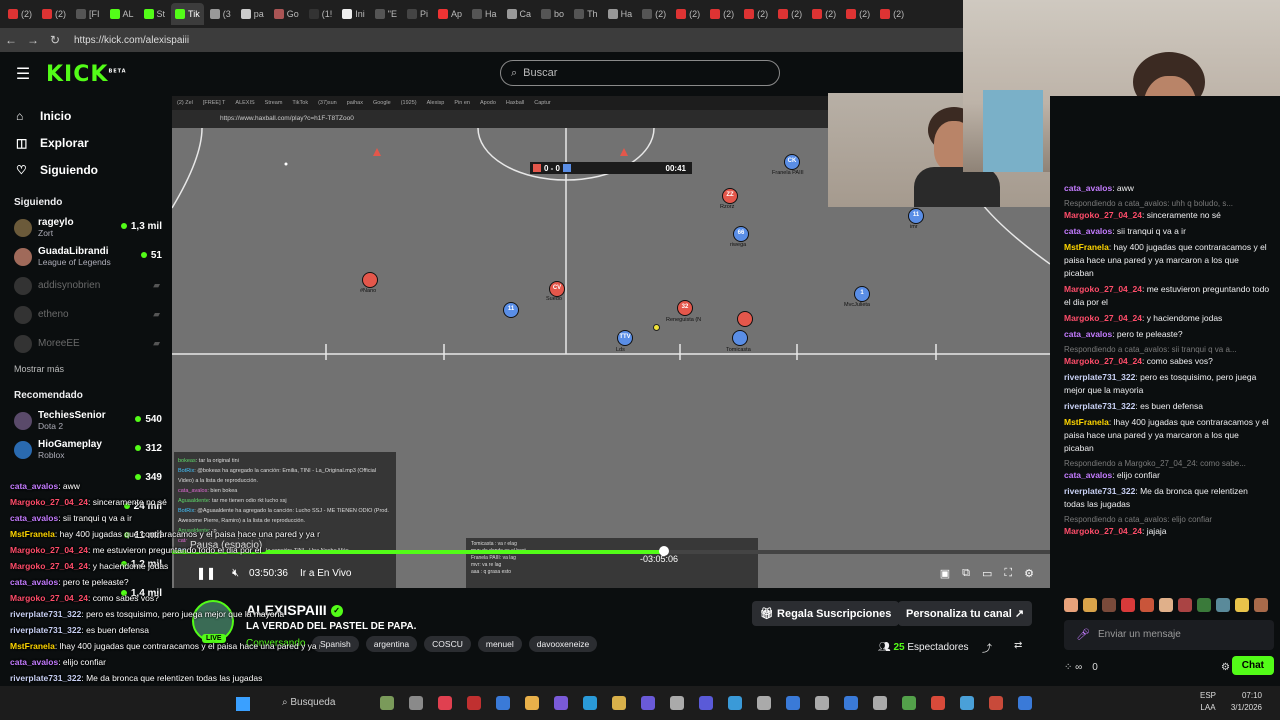 The width and height of the screenshot is (1280, 720). What do you see at coordinates (321, 14) in the screenshot?
I see `browser-tab: (1!` at bounding box center [321, 14].